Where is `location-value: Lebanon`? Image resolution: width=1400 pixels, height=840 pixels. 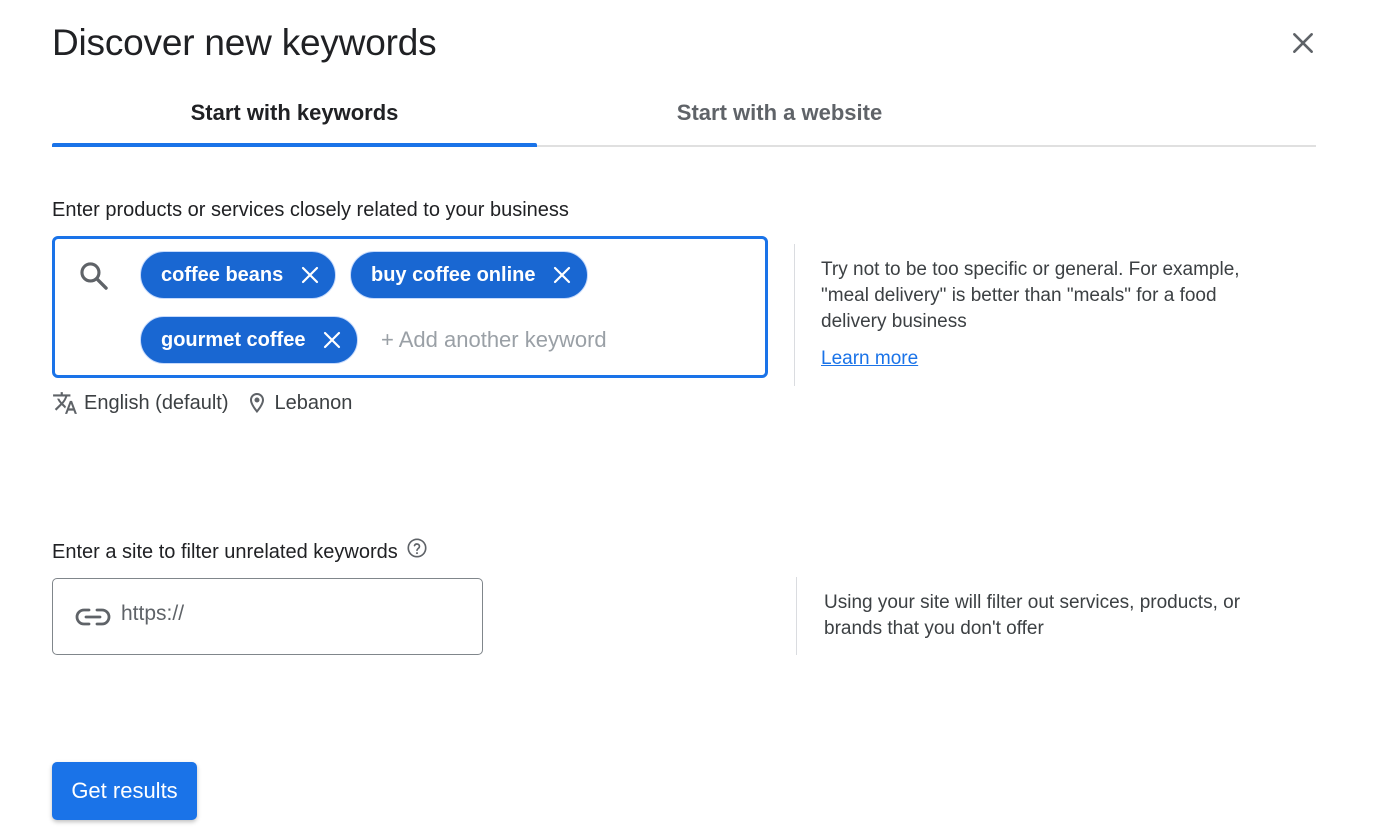
location-value: Lebanon is located at coordinates (313, 402).